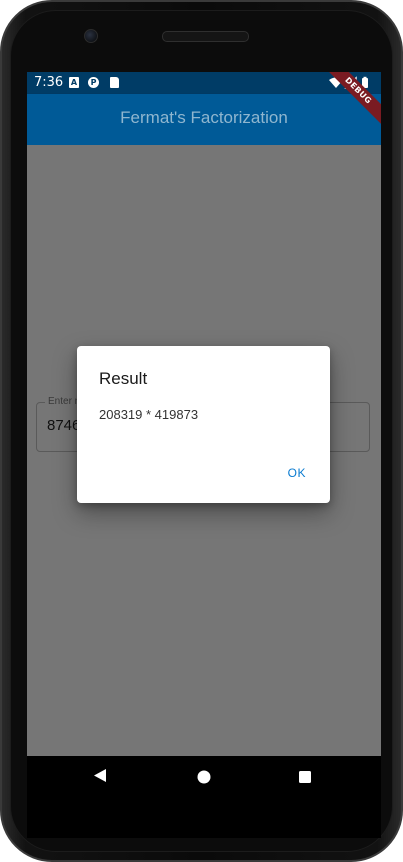 This screenshot has height=862, width=403. What do you see at coordinates (100, 776) in the screenshot?
I see `back-icon` at bounding box center [100, 776].